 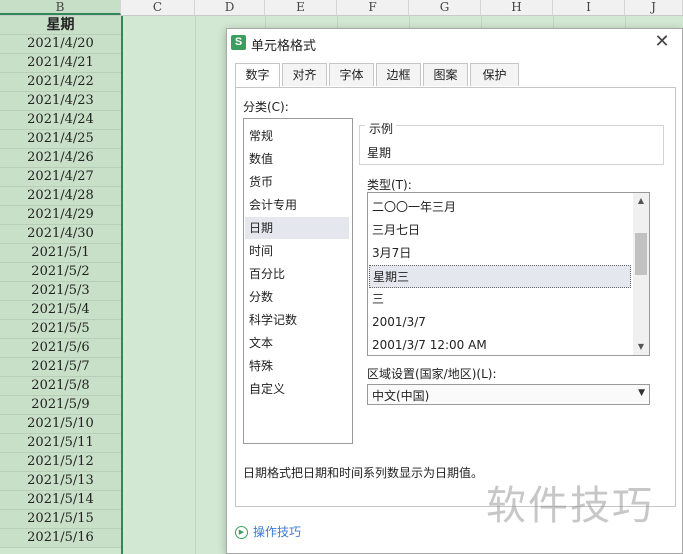 I want to click on type-item: 三, so click(x=500, y=299).